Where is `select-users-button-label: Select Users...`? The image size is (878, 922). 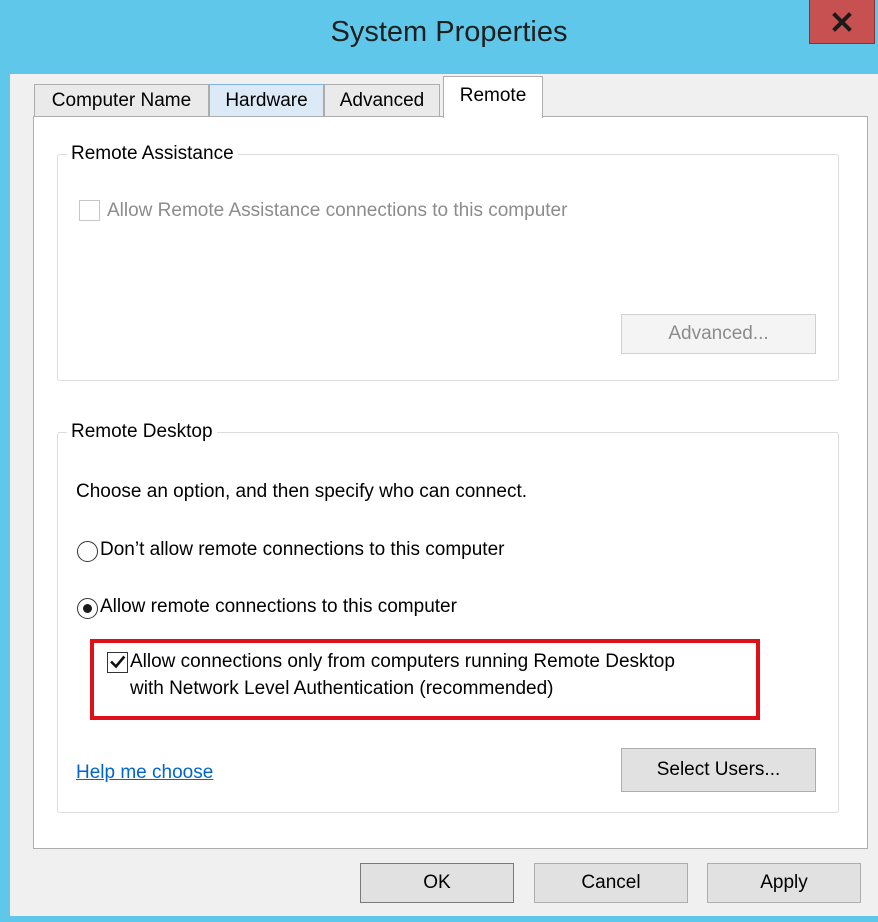
select-users-button-label: Select Users... is located at coordinates (718, 769).